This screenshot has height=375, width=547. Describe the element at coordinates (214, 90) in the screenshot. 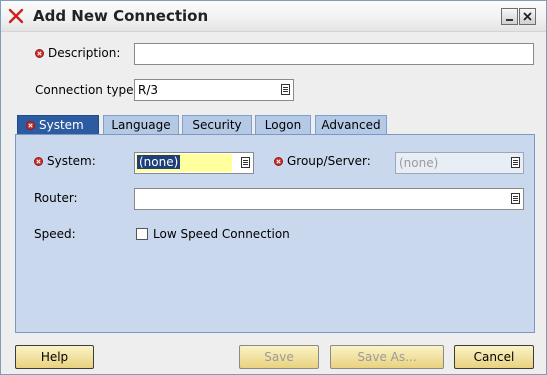

I see `connection-type-combo: R/3` at that location.